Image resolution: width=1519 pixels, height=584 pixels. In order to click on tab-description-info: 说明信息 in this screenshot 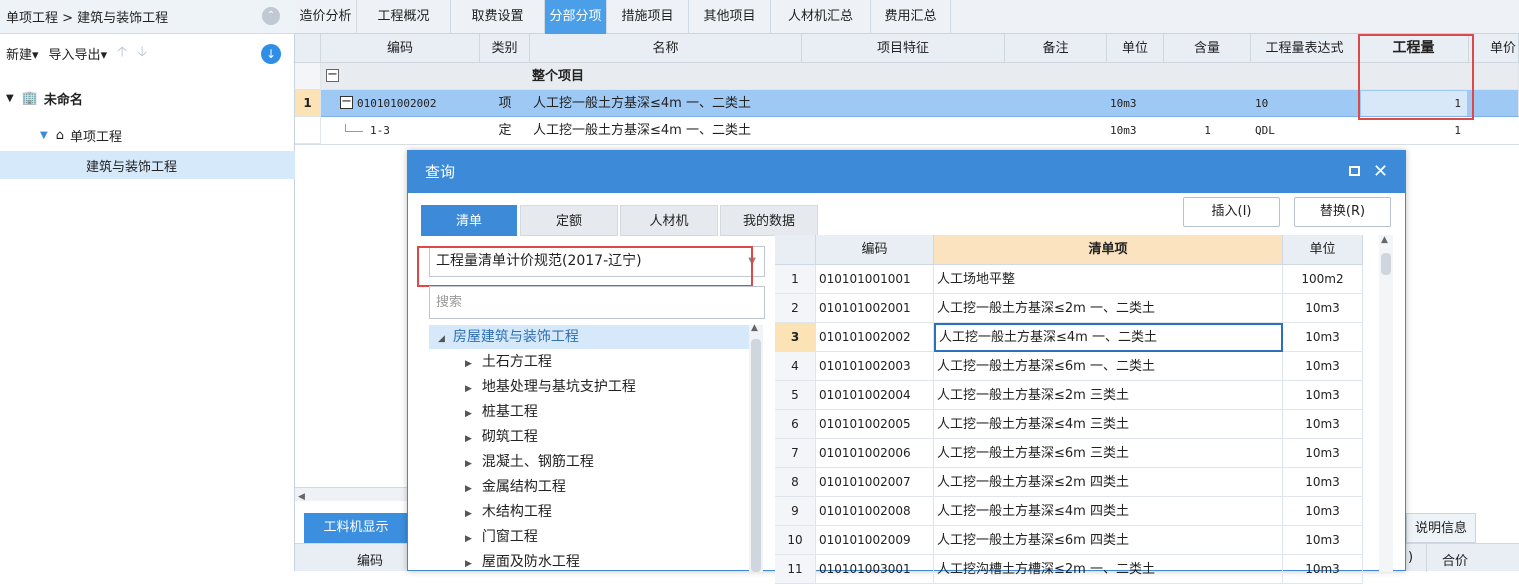, I will do `click(1441, 528)`.